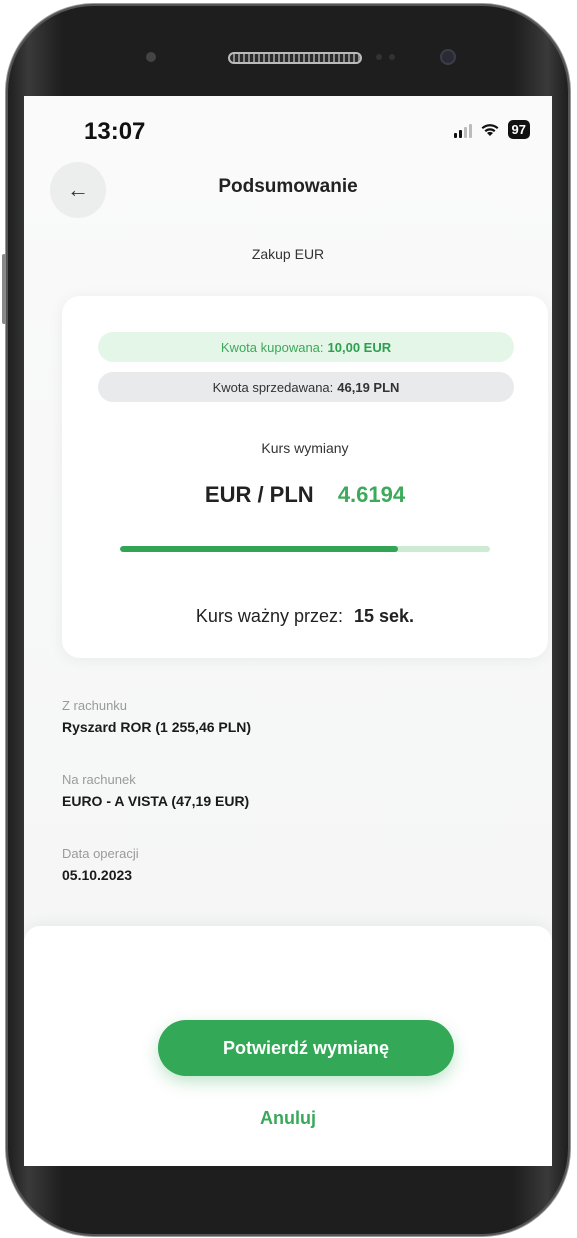  What do you see at coordinates (288, 1118) in the screenshot?
I see `cancel-link: Anuluj` at bounding box center [288, 1118].